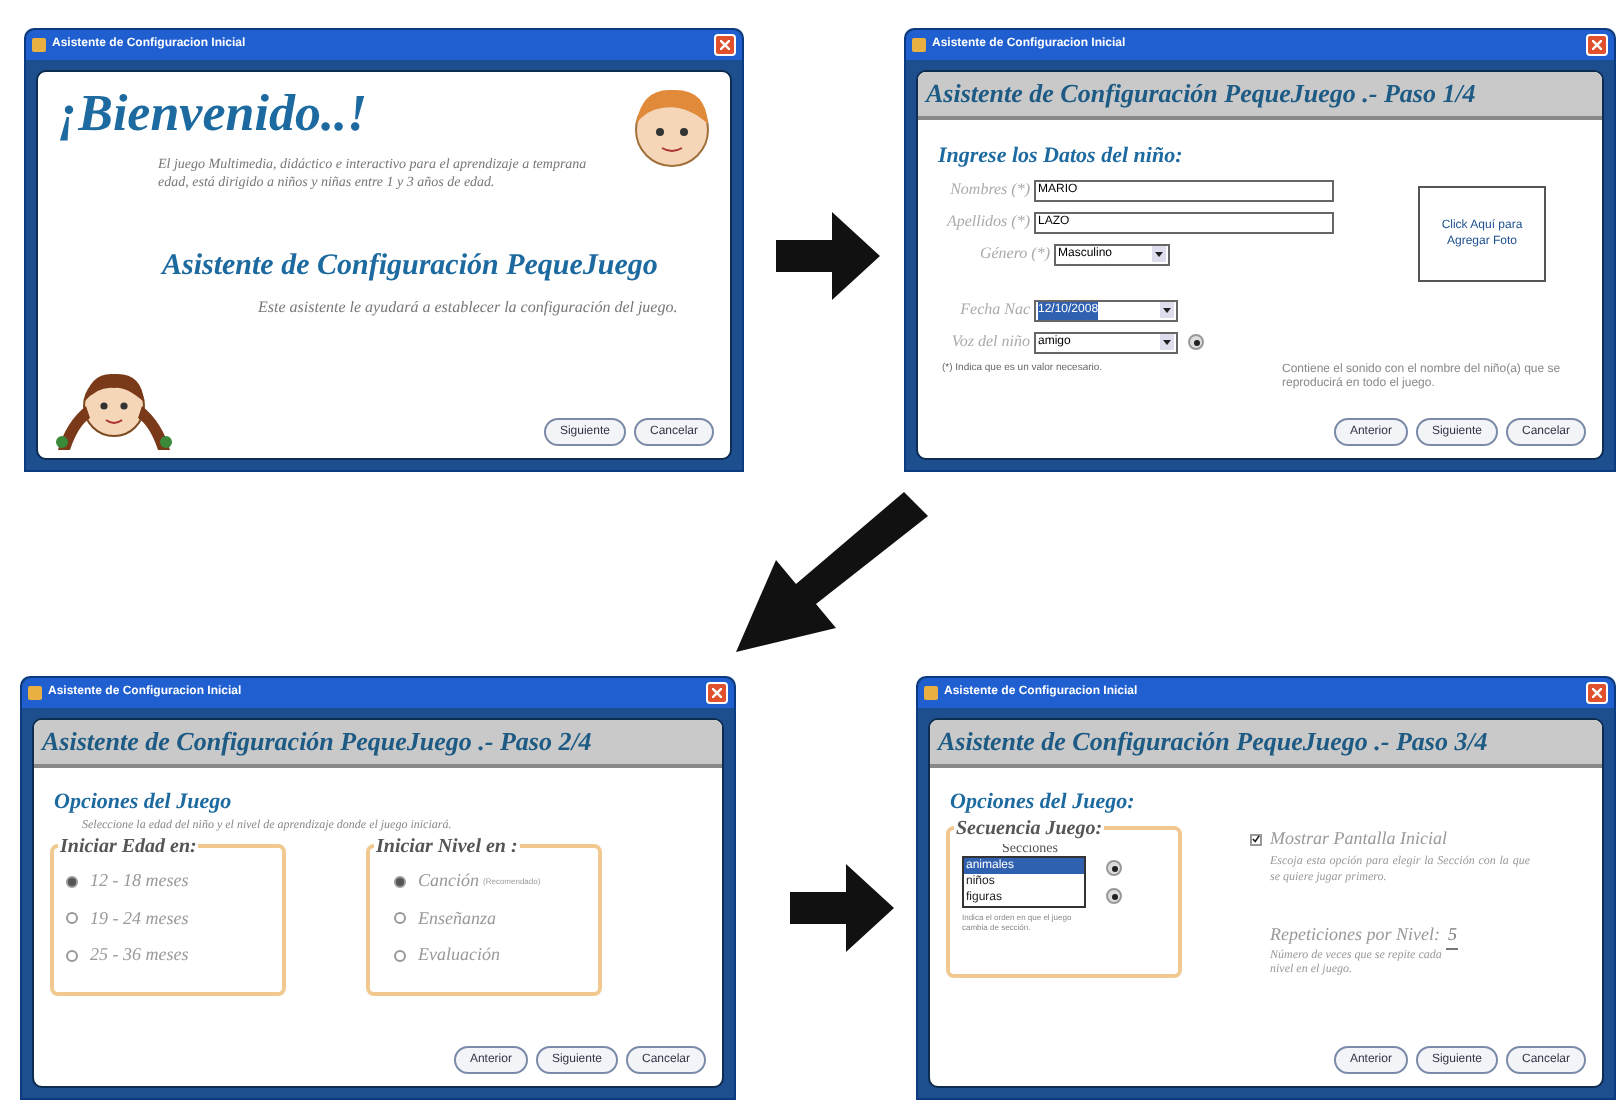  Describe the element at coordinates (832, 572) in the screenshot. I see `diagonal-arrow-icon` at that location.